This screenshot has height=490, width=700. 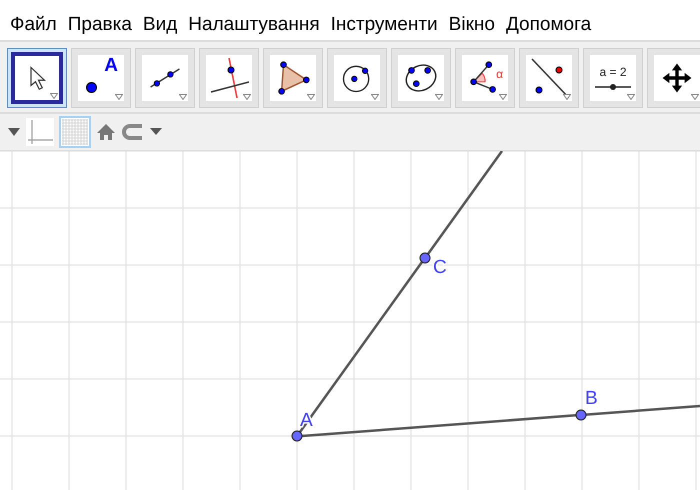 What do you see at coordinates (549, 25) in the screenshot?
I see `menu-item: Допомога` at bounding box center [549, 25].